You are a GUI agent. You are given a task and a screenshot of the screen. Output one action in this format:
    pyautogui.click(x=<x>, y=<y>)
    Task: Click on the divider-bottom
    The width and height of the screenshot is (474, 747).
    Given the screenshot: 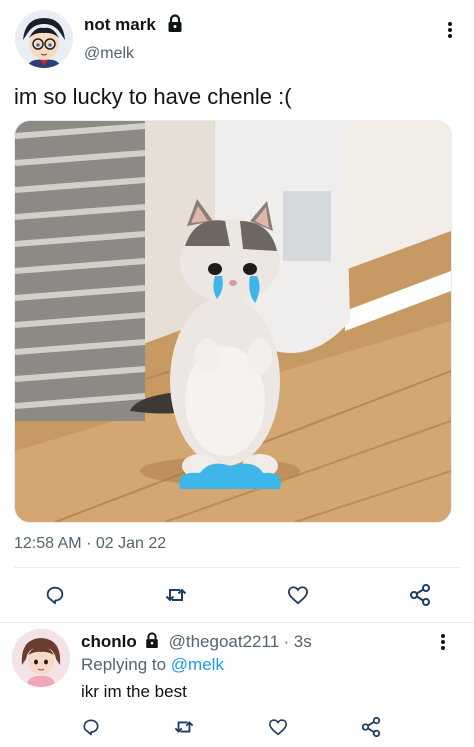 What is the action you would take?
    pyautogui.click(x=237, y=622)
    